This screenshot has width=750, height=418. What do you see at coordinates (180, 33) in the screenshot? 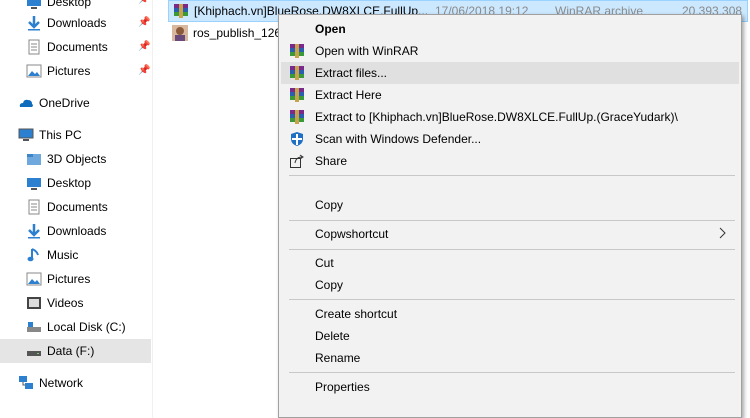
I see `game-icon` at bounding box center [180, 33].